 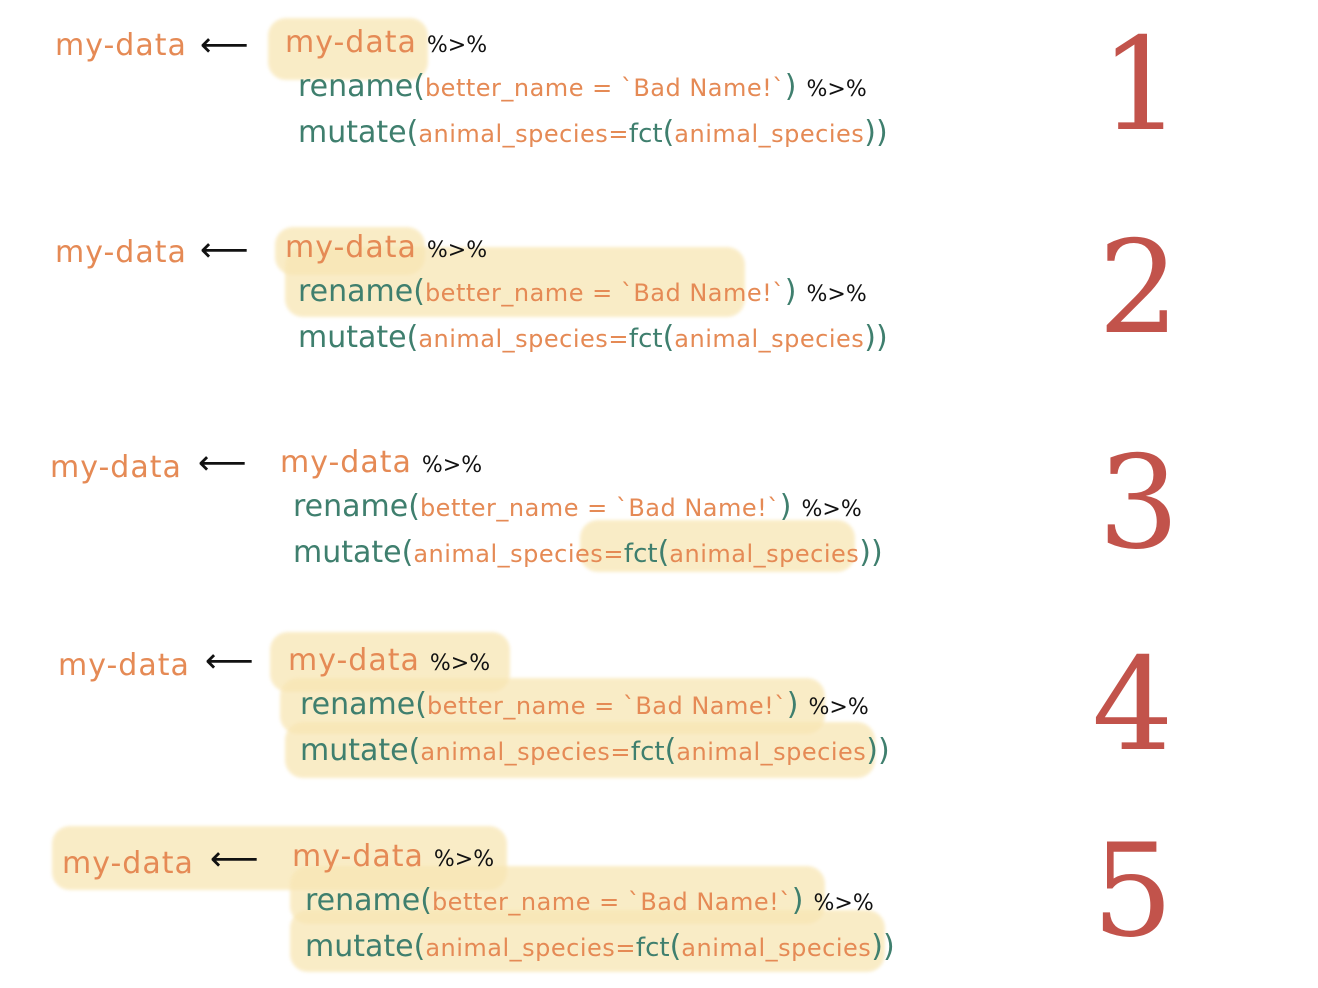 I want to click on step-number: 4, so click(x=1133, y=705).